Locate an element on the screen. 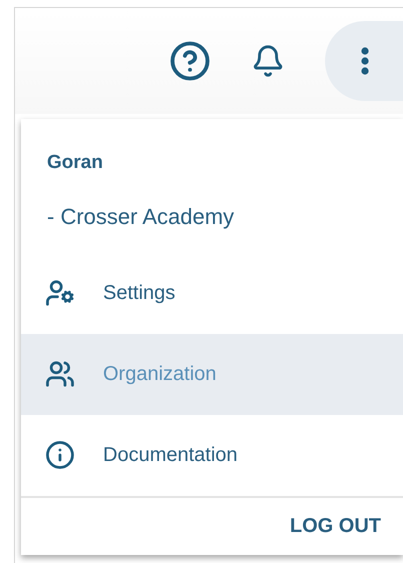 The image size is (403, 563). info-icon is located at coordinates (60, 455).